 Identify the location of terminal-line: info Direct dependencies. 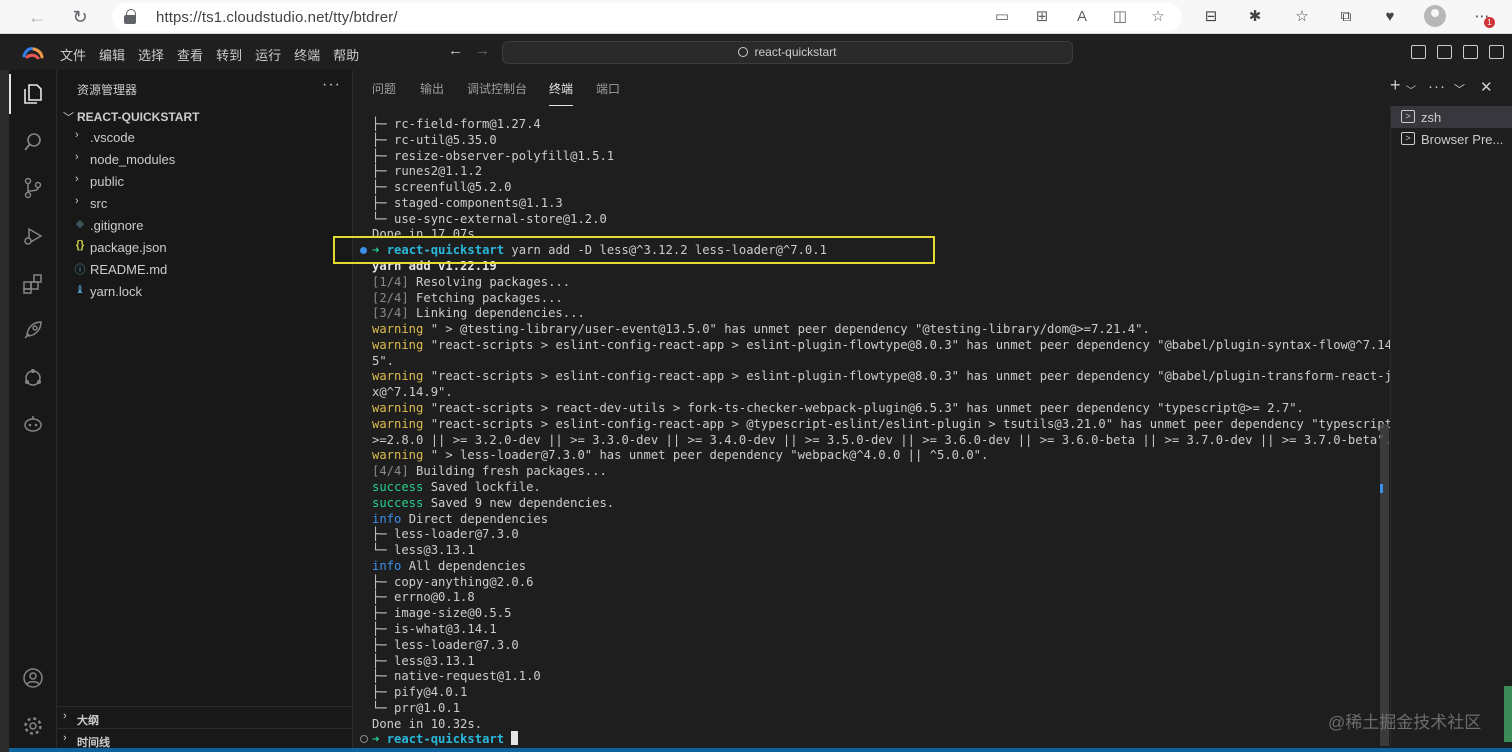
(460, 519).